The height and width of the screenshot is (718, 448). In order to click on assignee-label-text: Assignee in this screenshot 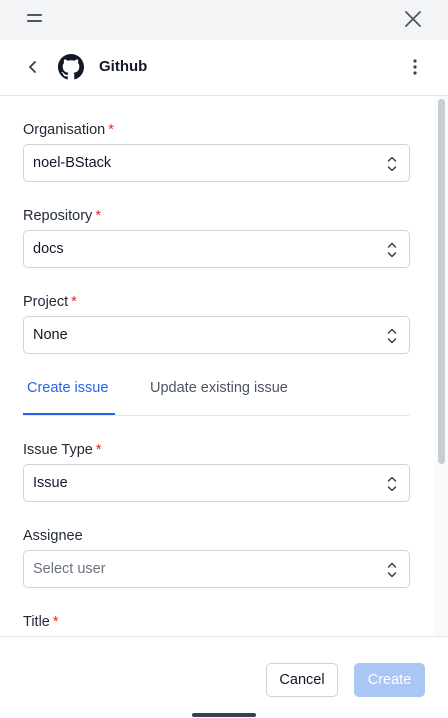, I will do `click(53, 536)`.